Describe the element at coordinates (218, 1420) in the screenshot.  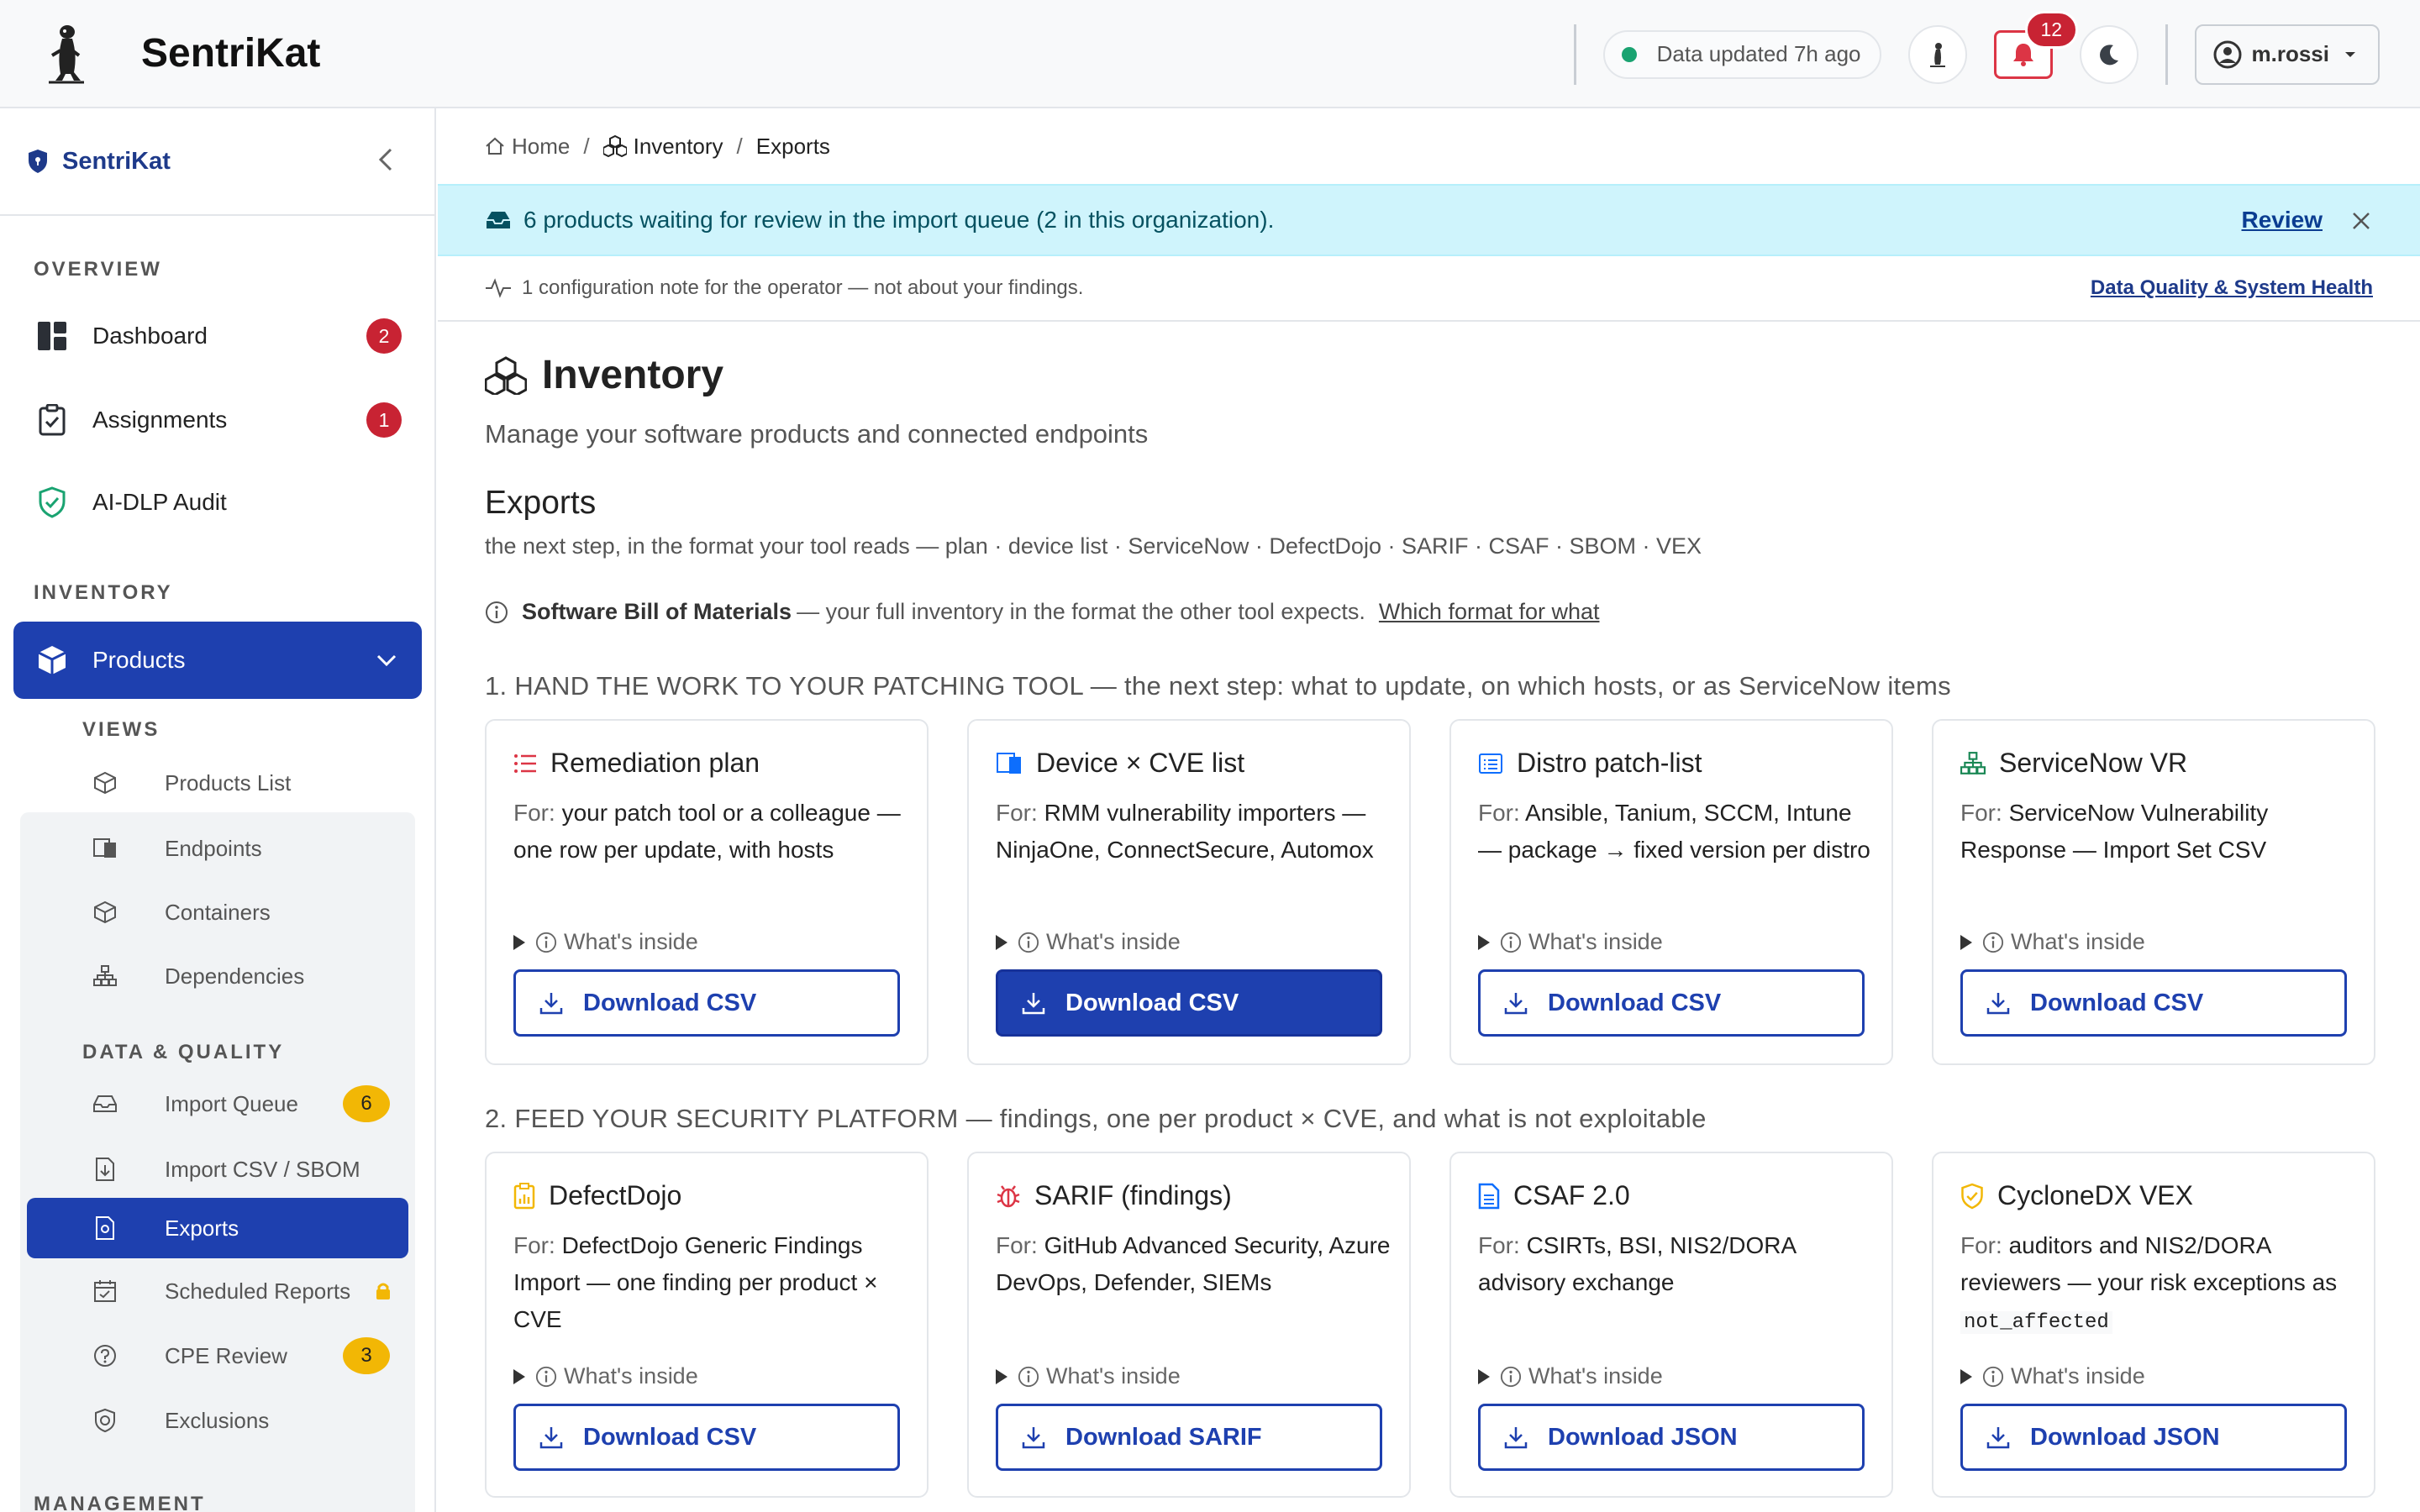
I see `sidebar-subitem-exclusions: Exclusions` at that location.